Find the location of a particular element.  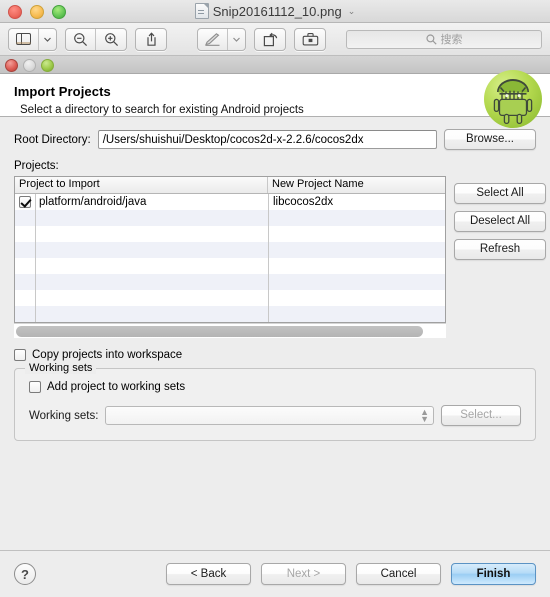

copy-projects-row: Copy projects into workspace is located at coordinates (275, 355).